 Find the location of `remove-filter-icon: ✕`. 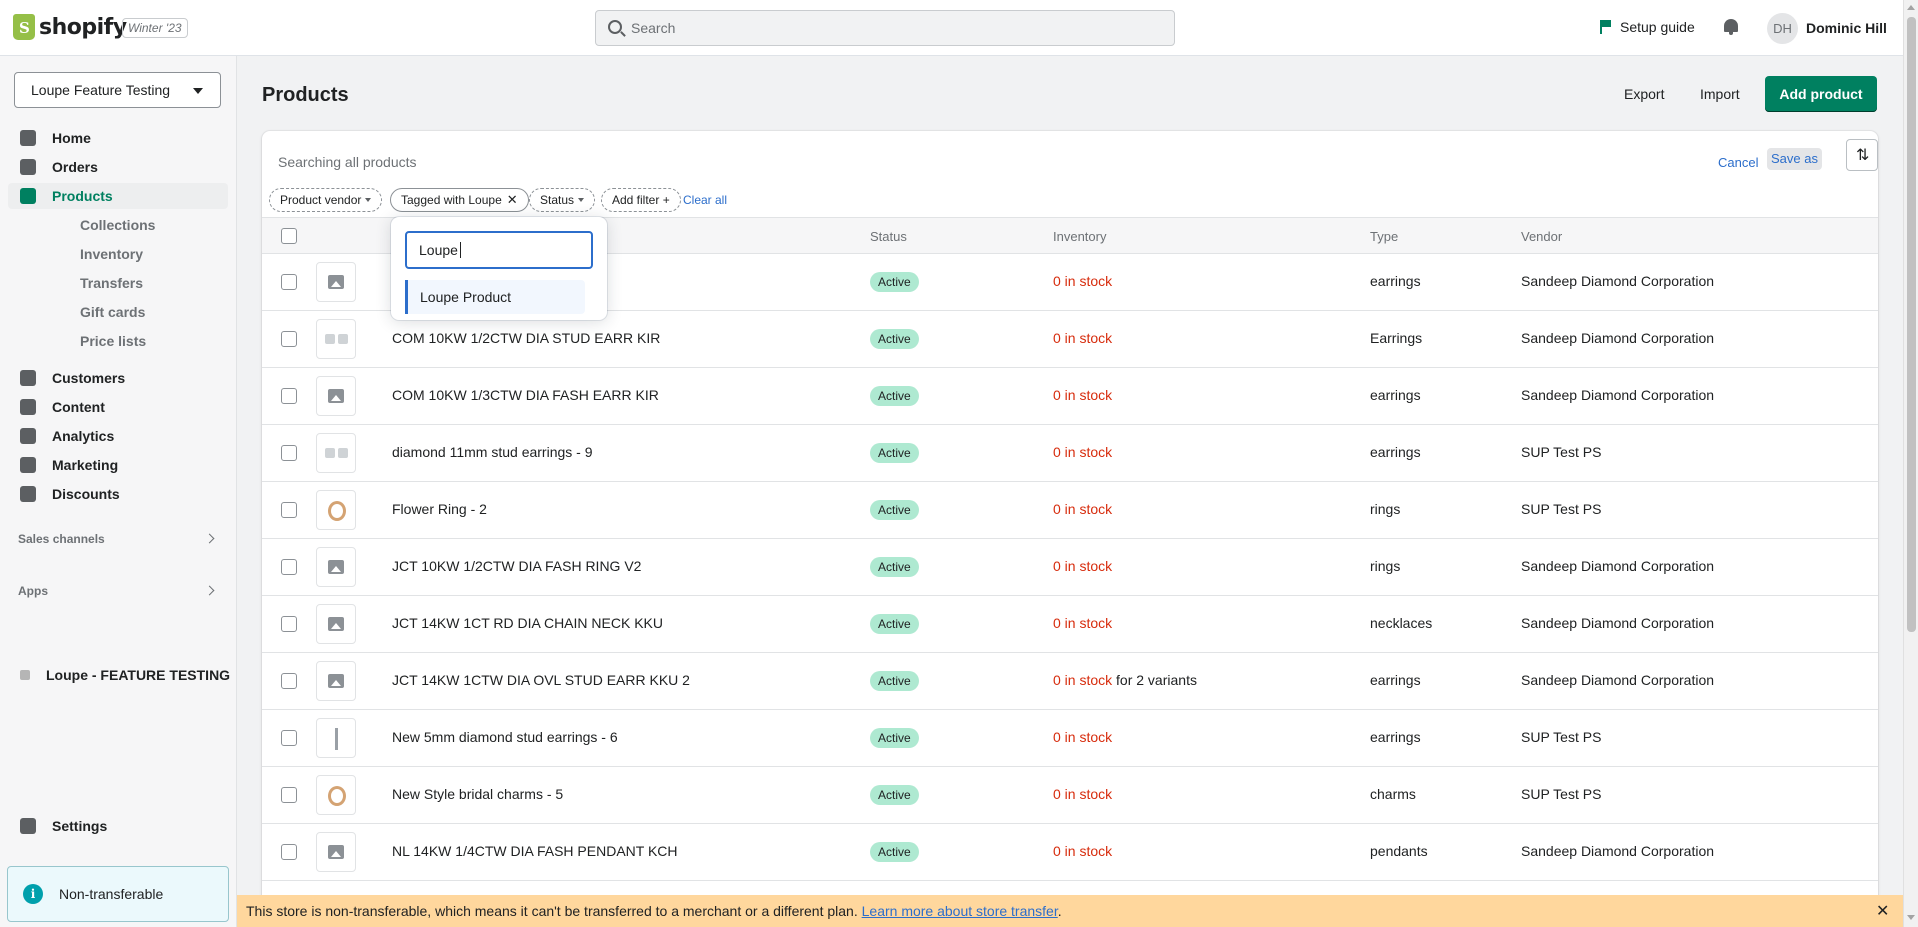

remove-filter-icon: ✕ is located at coordinates (512, 200).